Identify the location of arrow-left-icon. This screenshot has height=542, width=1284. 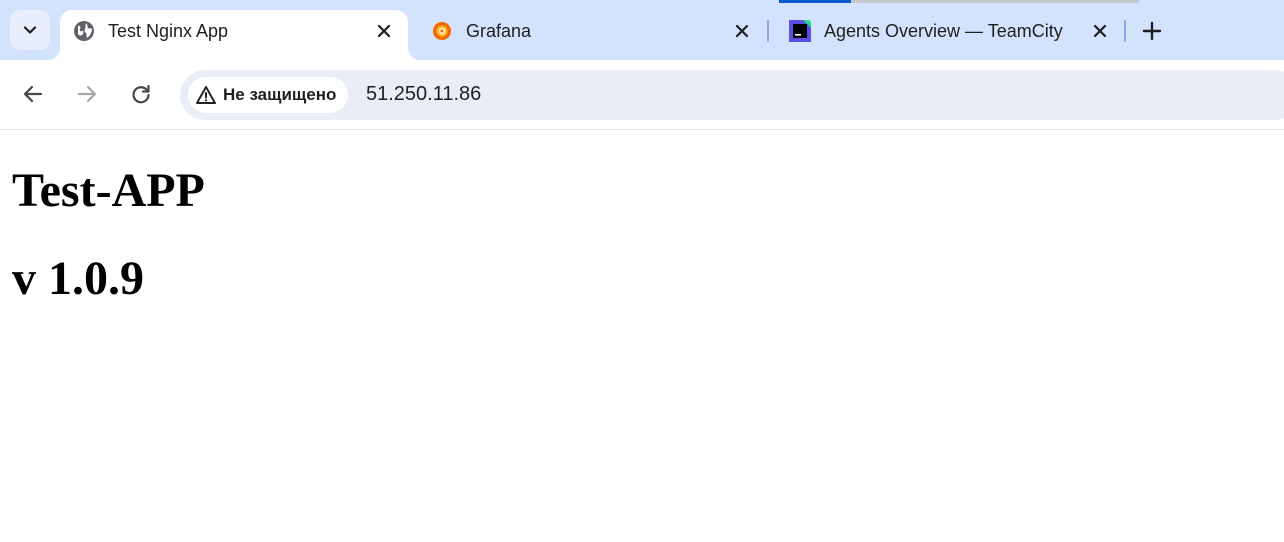
(33, 94).